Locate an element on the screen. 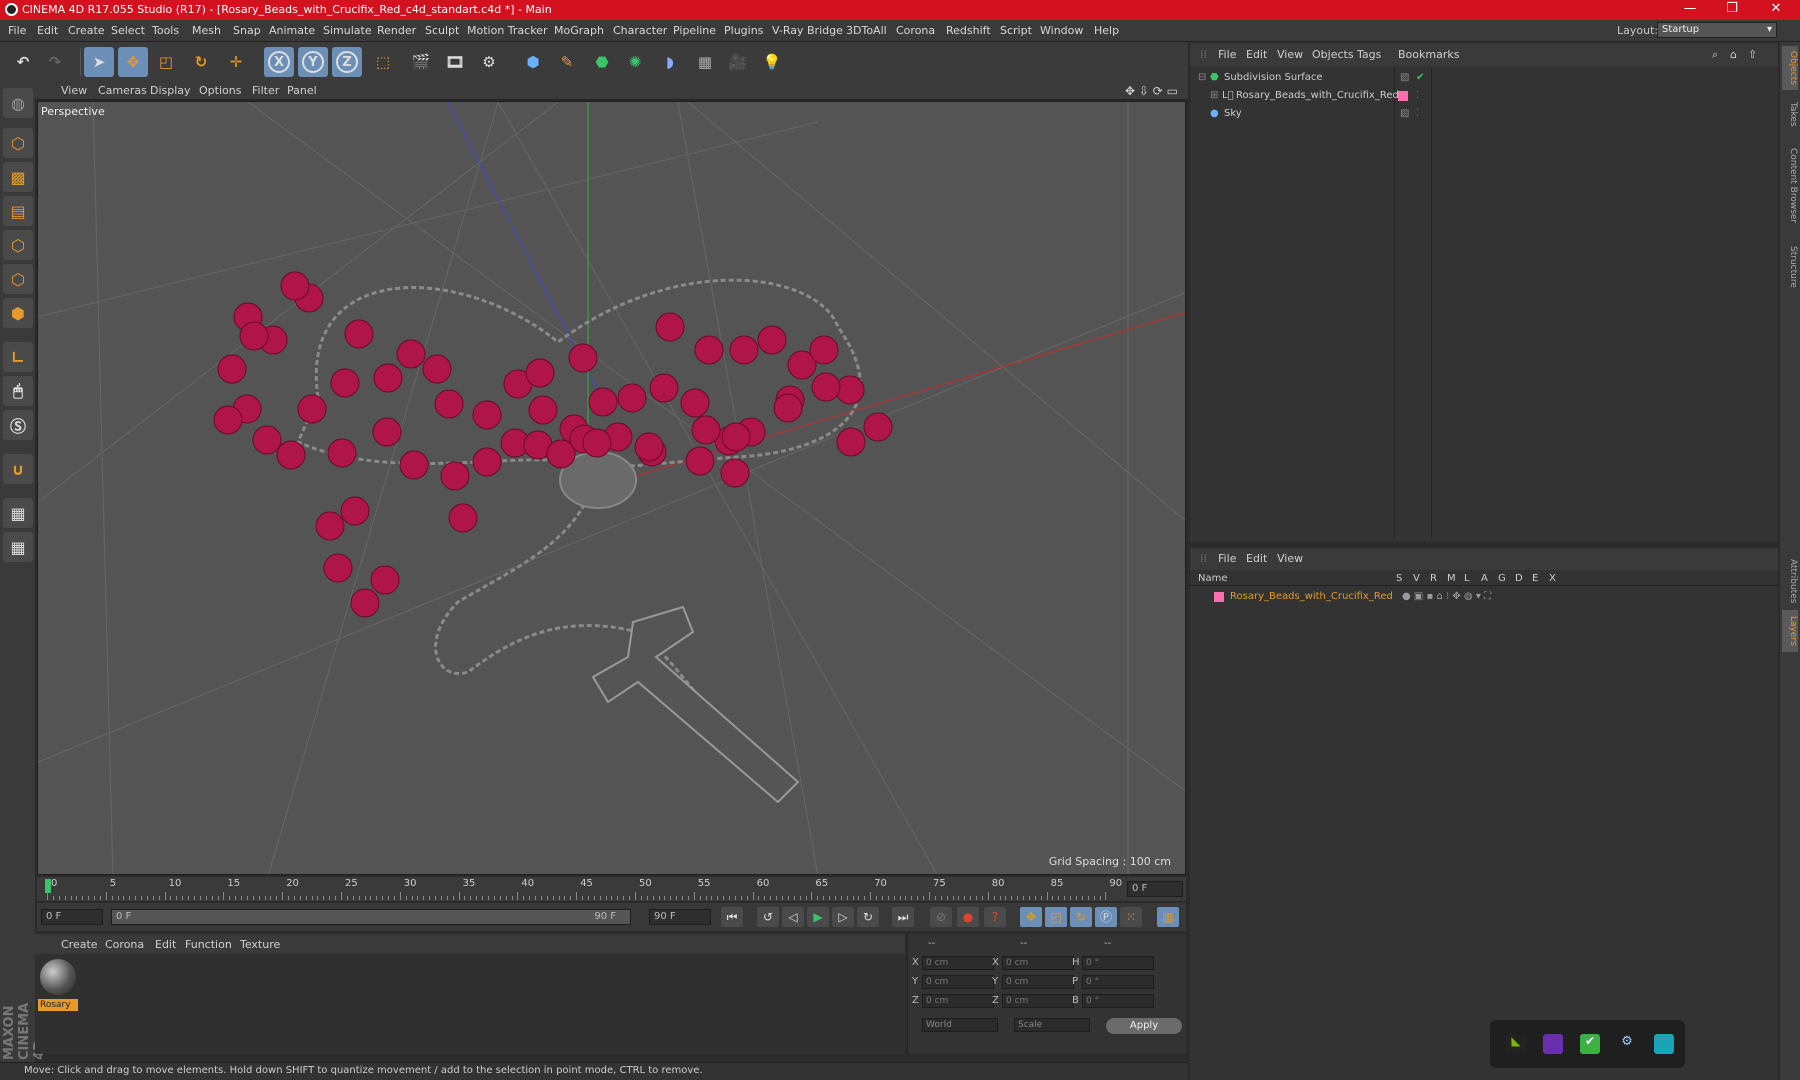  menu-mesh: Mesh is located at coordinates (206, 30).